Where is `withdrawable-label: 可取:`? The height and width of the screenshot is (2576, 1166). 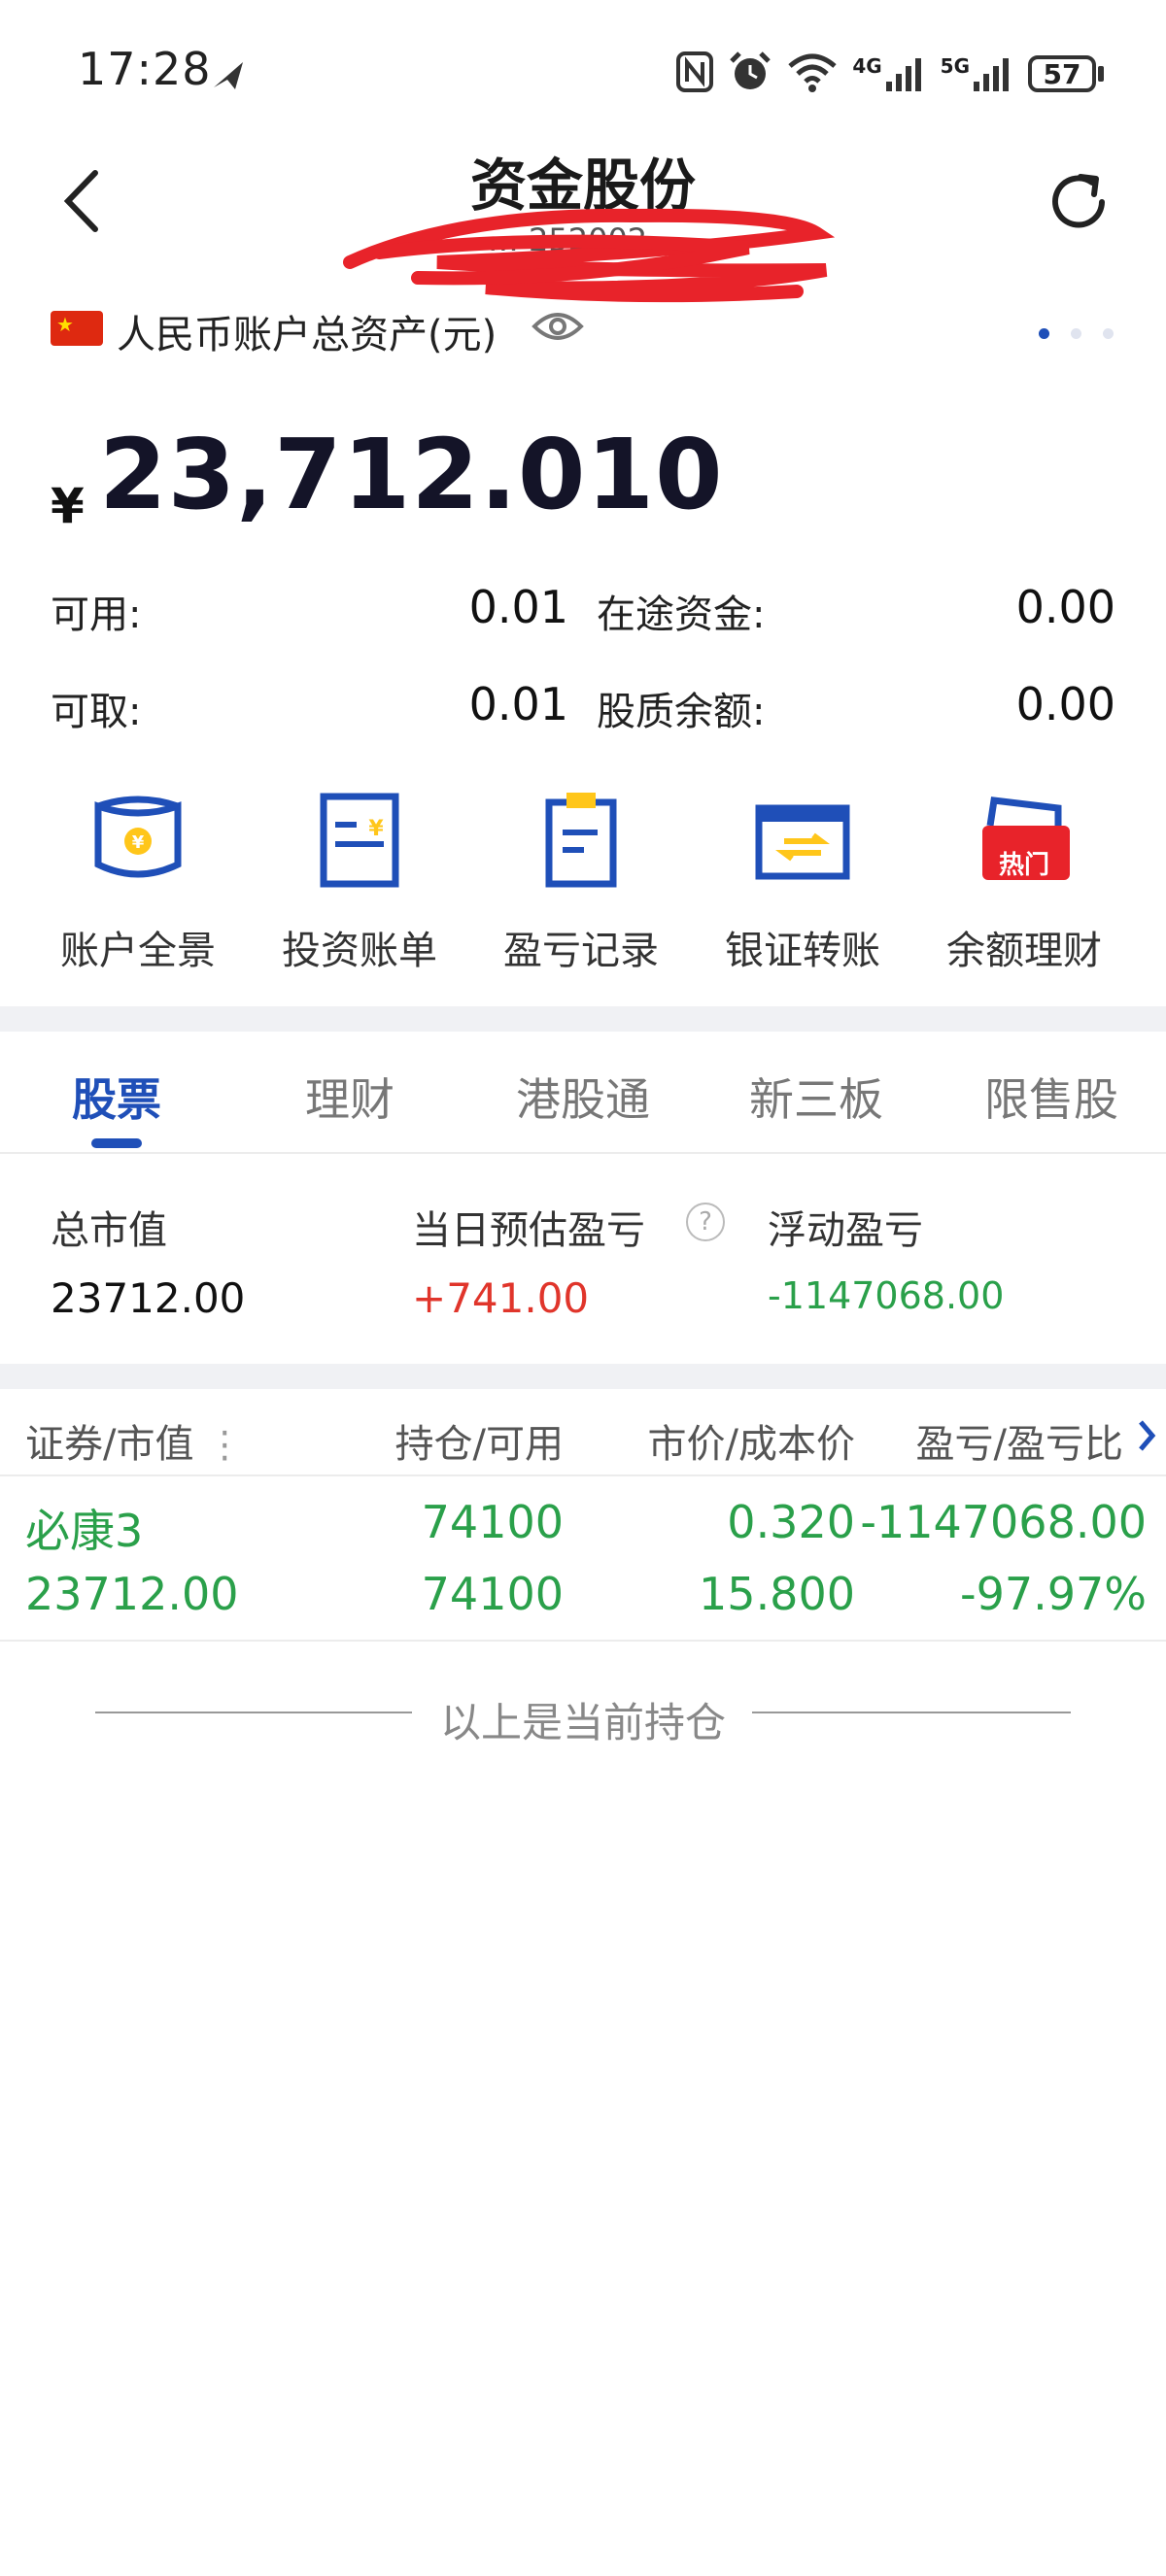
withdrawable-label: 可取: is located at coordinates (96, 712).